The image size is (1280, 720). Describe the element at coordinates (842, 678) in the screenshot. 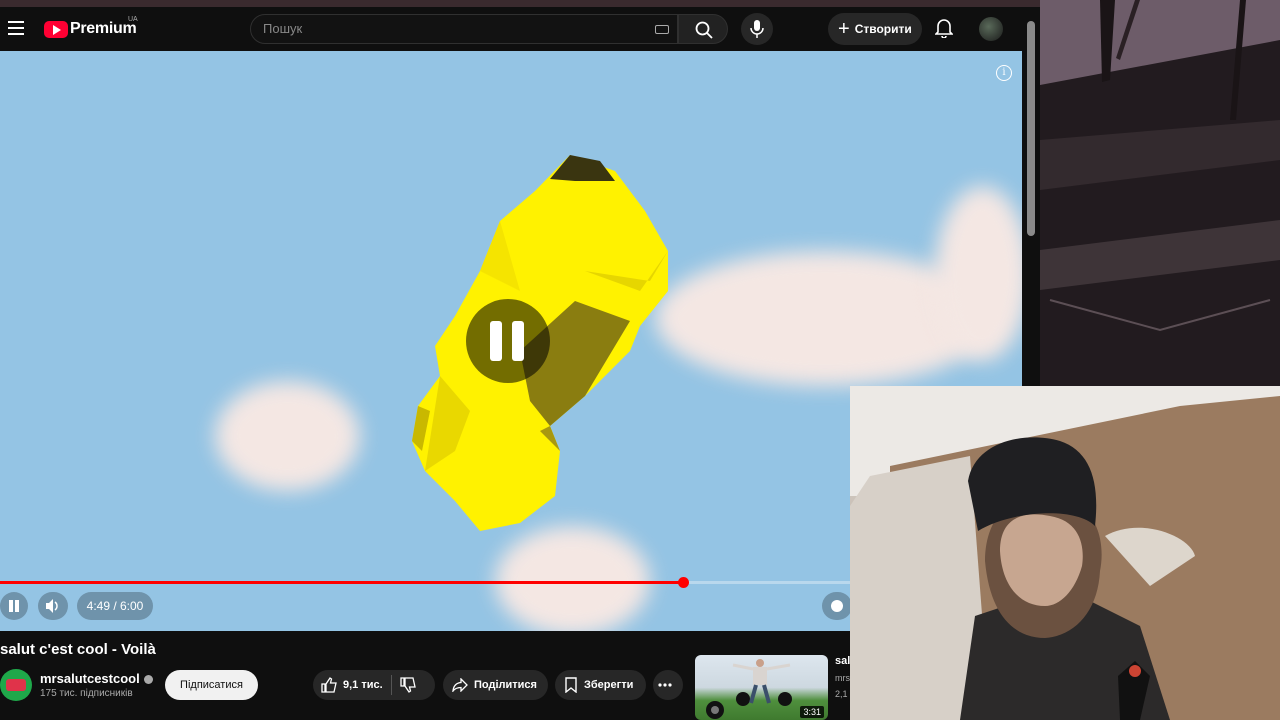

I see `recommended-video-channel: mrs` at that location.